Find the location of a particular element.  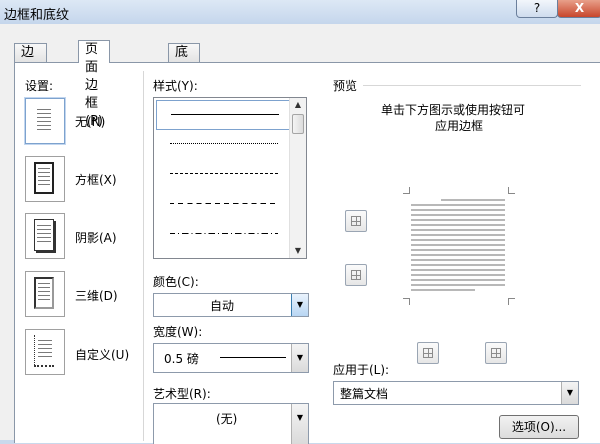

apply-value: 整篇文档 is located at coordinates (364, 394).